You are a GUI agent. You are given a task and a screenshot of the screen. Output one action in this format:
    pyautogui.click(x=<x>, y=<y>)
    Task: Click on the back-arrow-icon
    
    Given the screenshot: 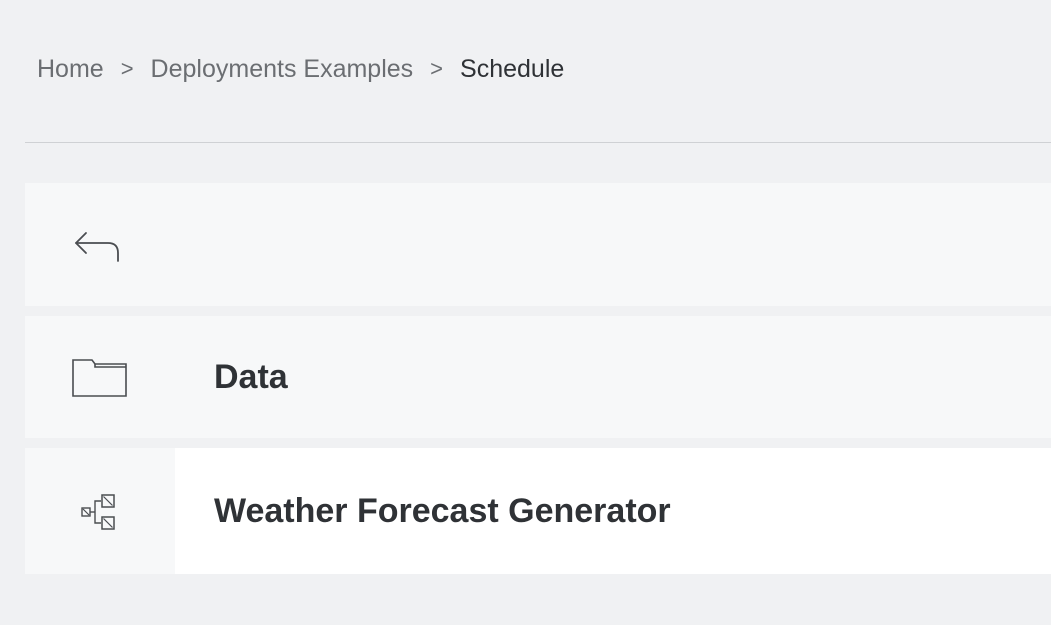 What is the action you would take?
    pyautogui.click(x=97, y=246)
    